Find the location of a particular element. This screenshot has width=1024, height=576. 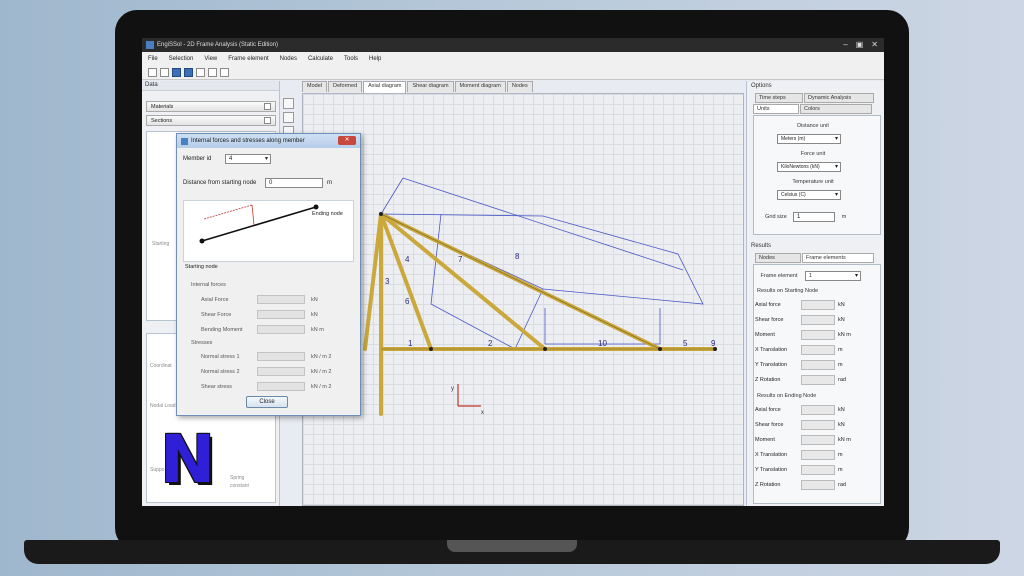

sections-row: Sections is located at coordinates (211, 120).